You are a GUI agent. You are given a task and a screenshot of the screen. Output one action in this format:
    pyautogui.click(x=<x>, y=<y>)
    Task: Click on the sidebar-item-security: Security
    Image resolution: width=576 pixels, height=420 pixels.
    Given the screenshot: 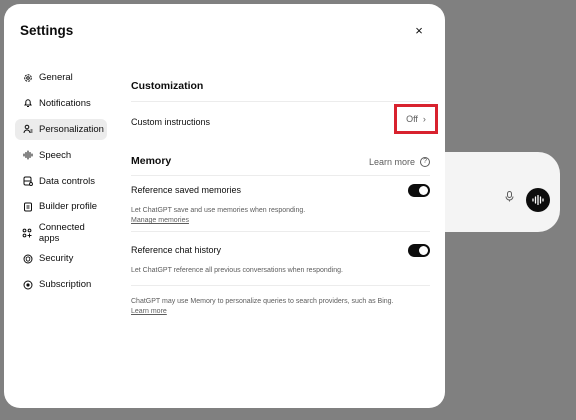 What is the action you would take?
    pyautogui.click(x=61, y=258)
    